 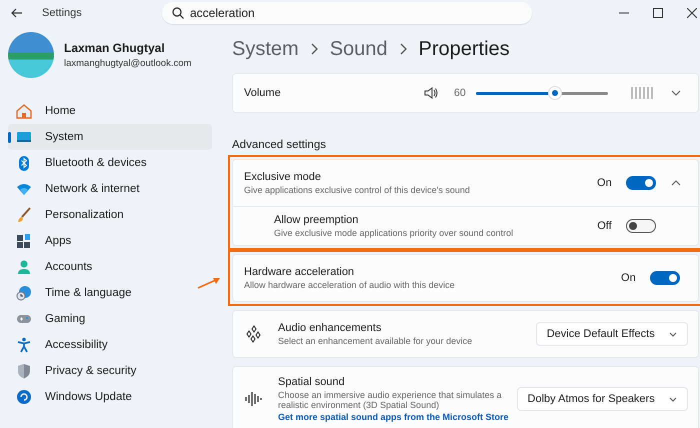 I want to click on sidebar-item: Network & internet, so click(x=110, y=189).